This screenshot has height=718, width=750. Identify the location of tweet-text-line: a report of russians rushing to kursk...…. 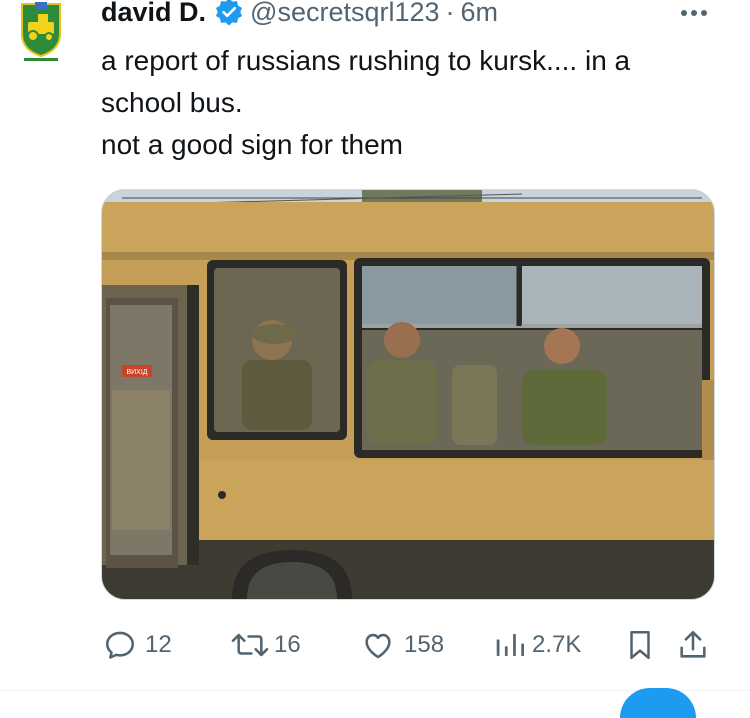
(366, 60).